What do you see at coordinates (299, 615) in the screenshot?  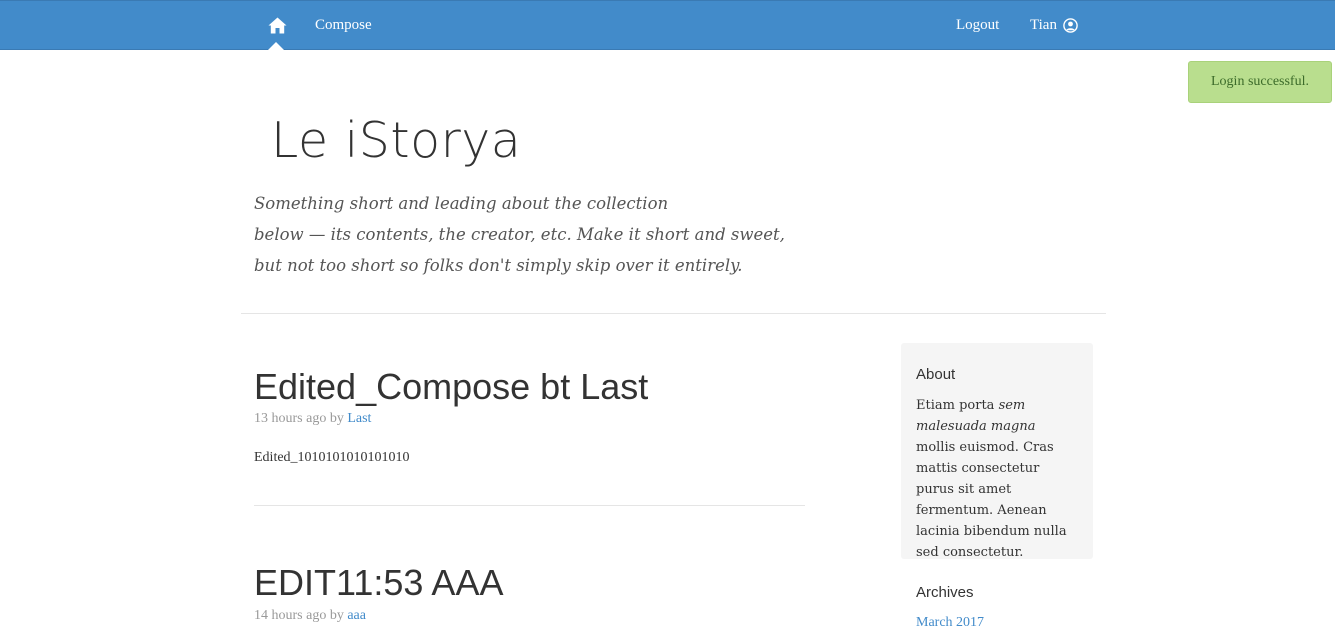 I see `post-meta-time: 14 hours ago by` at bounding box center [299, 615].